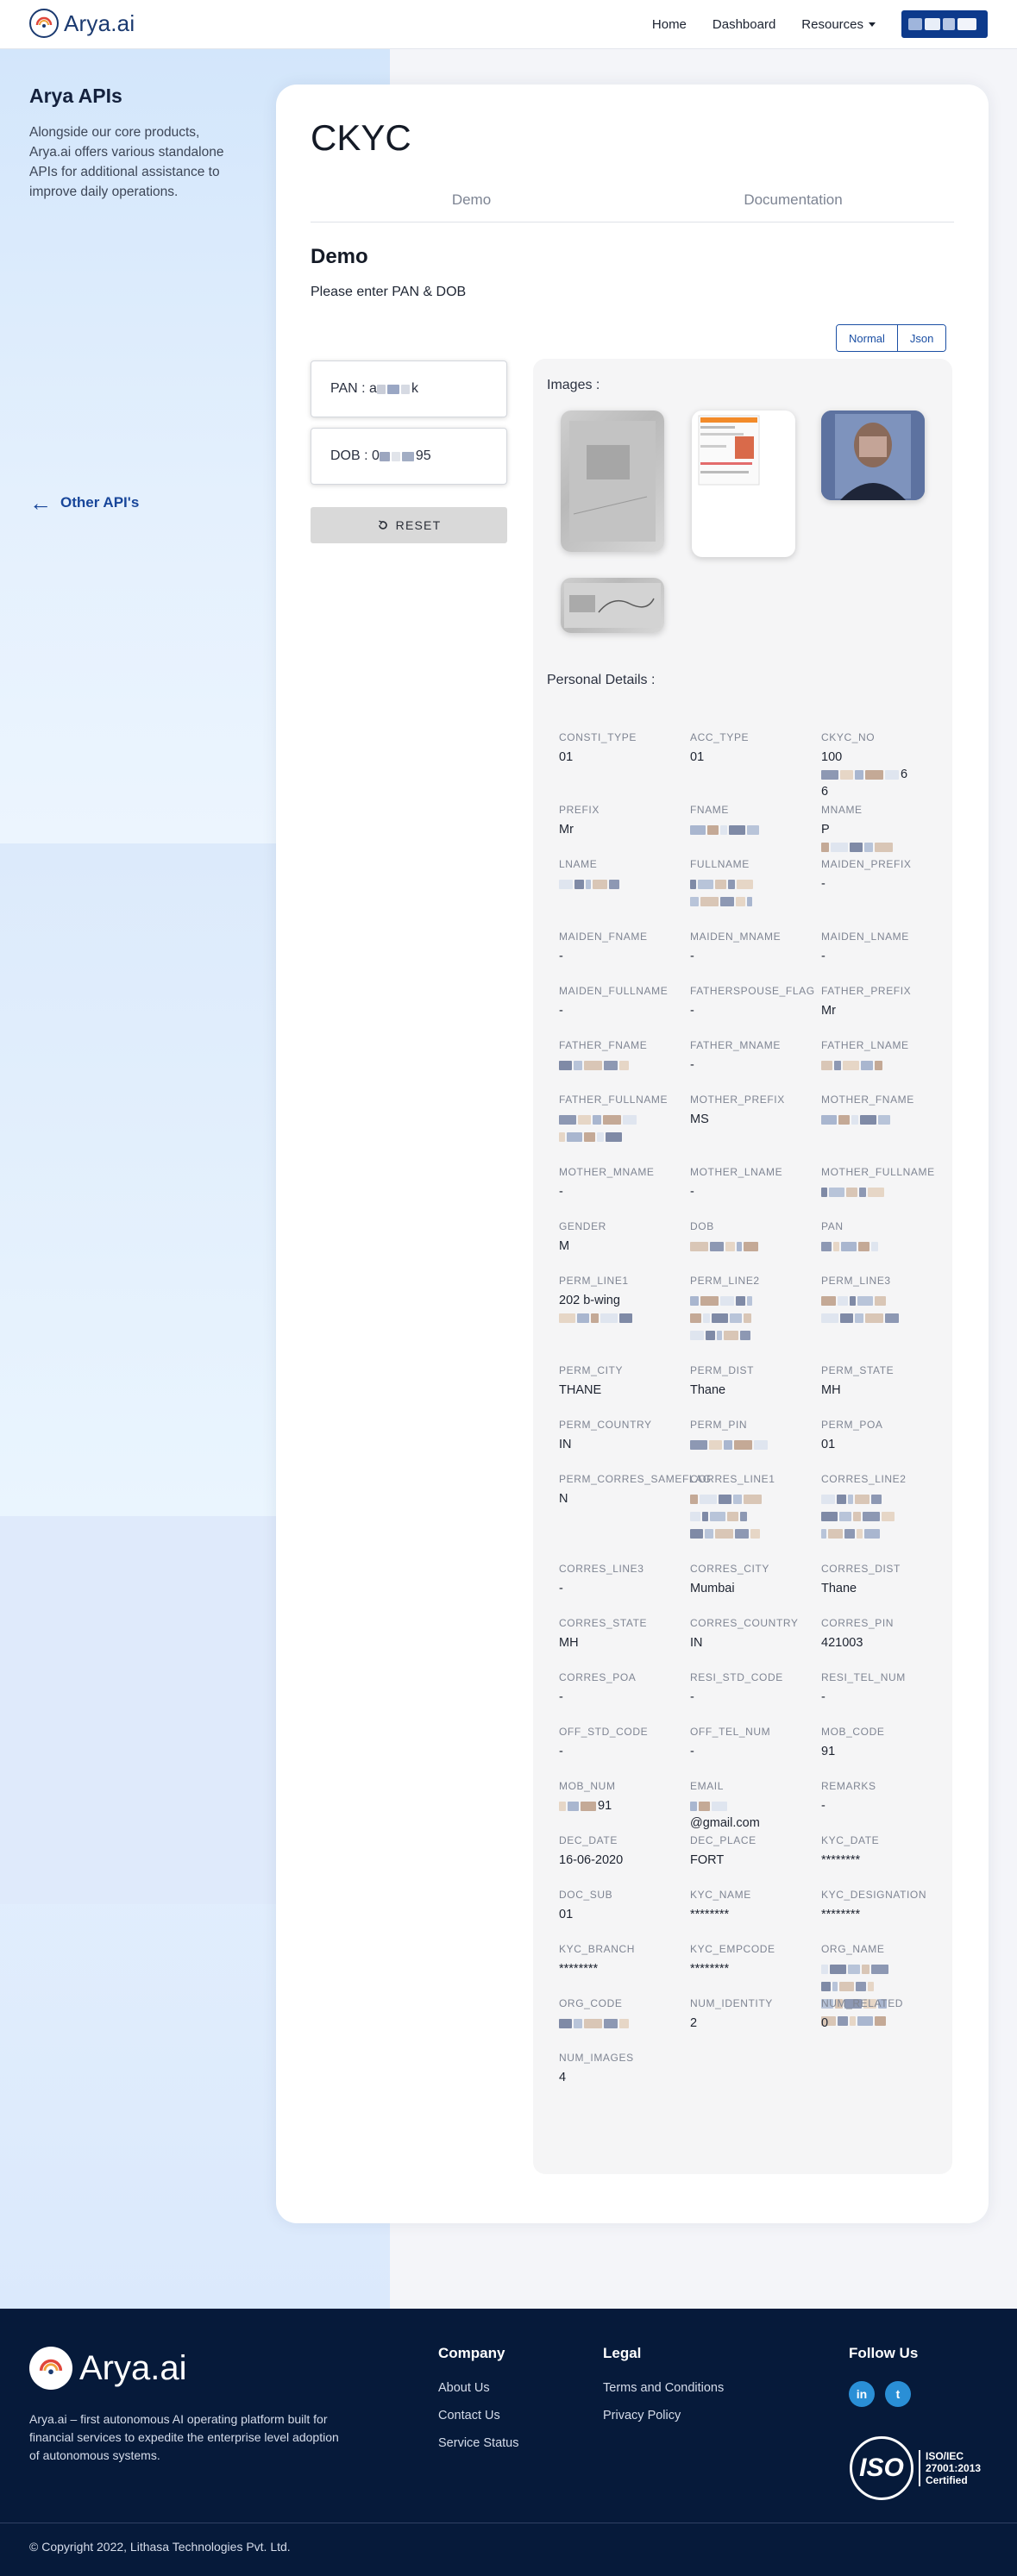 The height and width of the screenshot is (2576, 1017). What do you see at coordinates (754, 2023) in the screenshot?
I see `detail-value: 2` at bounding box center [754, 2023].